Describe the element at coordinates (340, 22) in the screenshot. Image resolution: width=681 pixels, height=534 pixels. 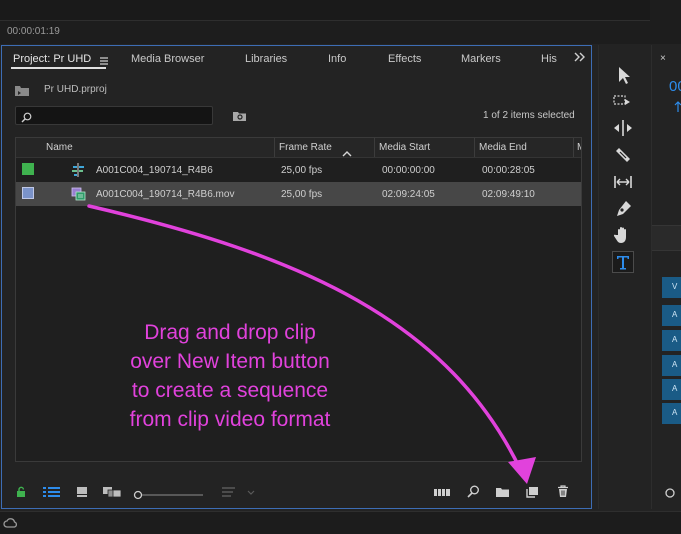
I see `program-monitor-strip` at that location.